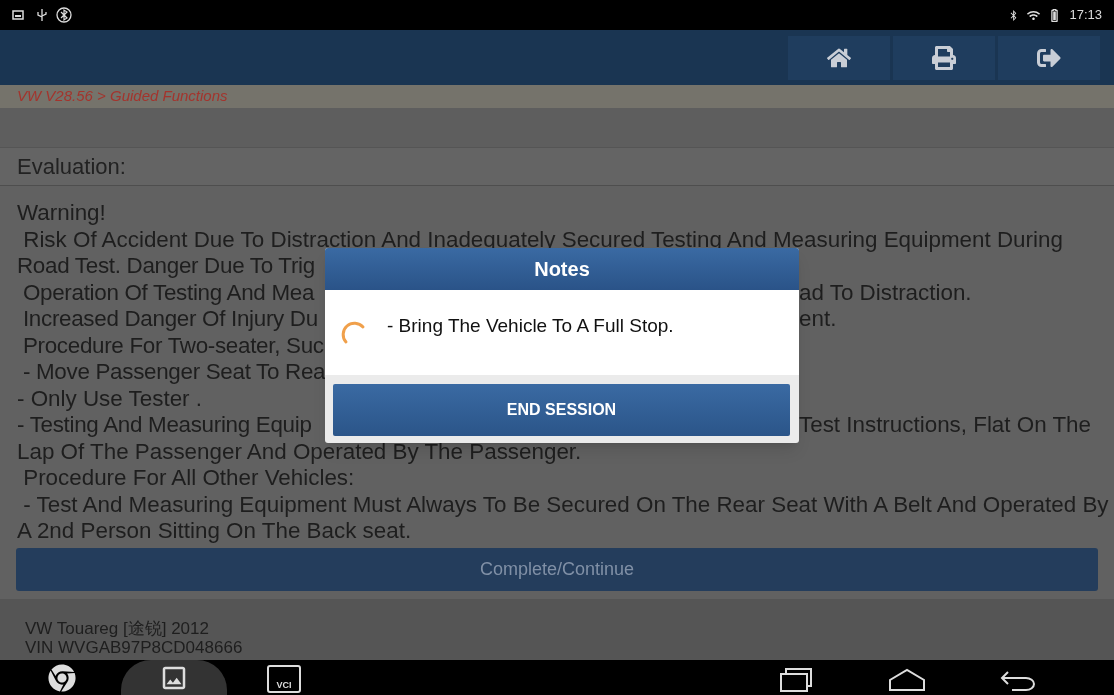 This screenshot has width=1114, height=695. I want to click on warning-text: ent., so click(818, 319).